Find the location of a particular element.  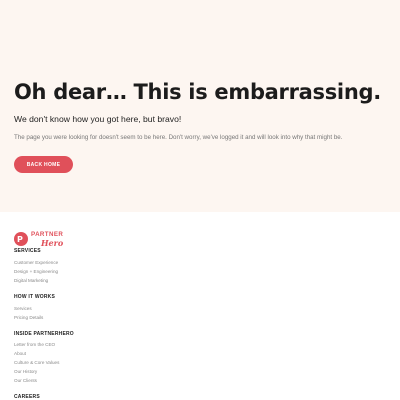

footer-heading-services: SERVICES is located at coordinates (27, 251).